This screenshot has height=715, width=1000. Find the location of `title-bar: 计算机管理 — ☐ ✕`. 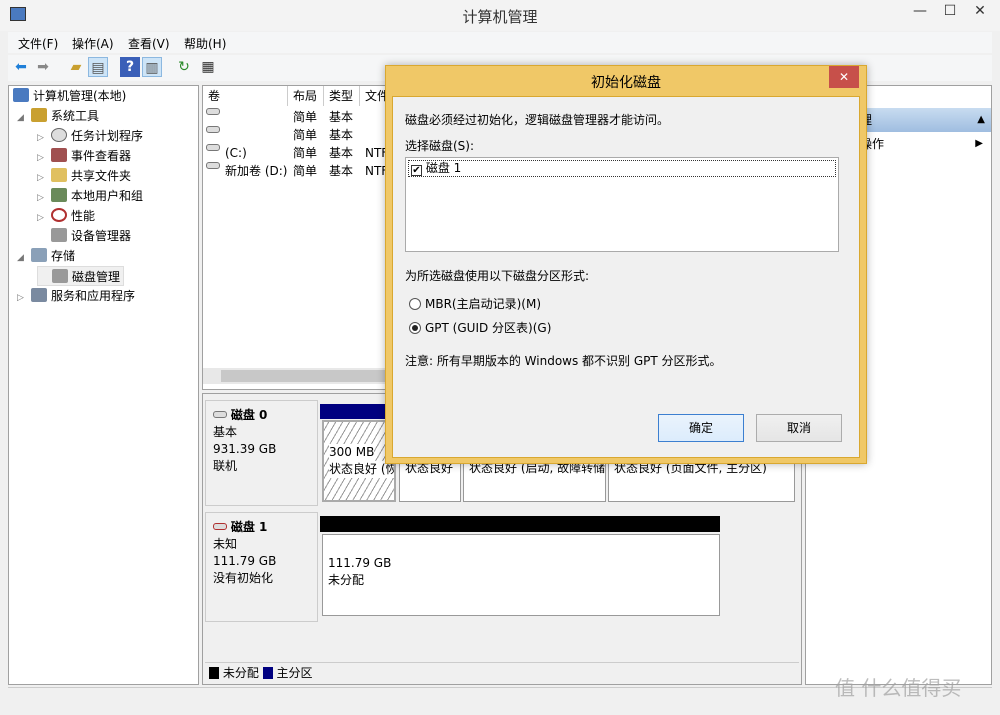

title-bar: 计算机管理 — ☐ ✕ is located at coordinates (500, 15).